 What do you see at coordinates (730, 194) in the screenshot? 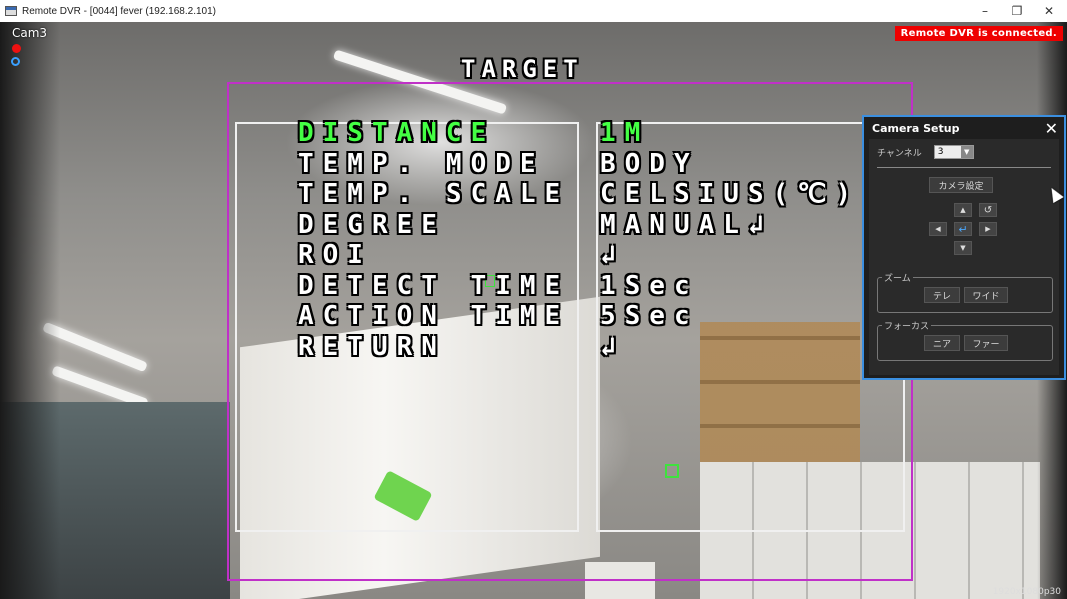
I see `osd-item-value: CELSIUS(℃)` at bounding box center [730, 194].